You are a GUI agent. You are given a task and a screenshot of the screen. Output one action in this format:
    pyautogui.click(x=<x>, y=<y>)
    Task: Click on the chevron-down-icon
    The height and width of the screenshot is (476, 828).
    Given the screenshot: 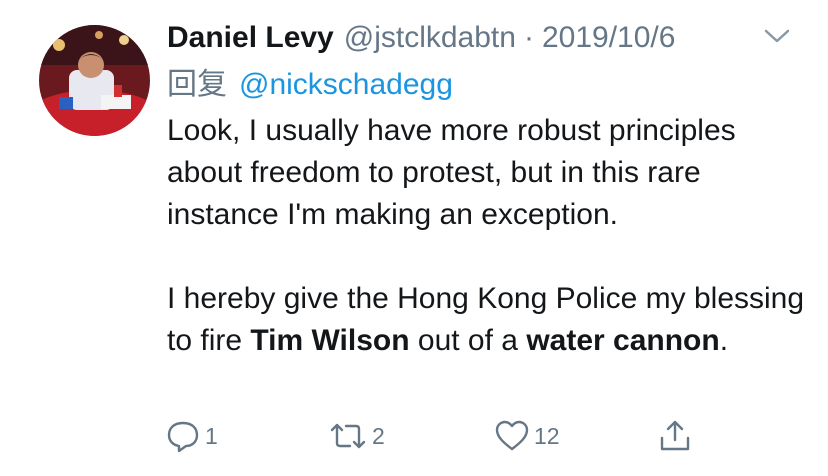 What is the action you would take?
    pyautogui.click(x=777, y=36)
    